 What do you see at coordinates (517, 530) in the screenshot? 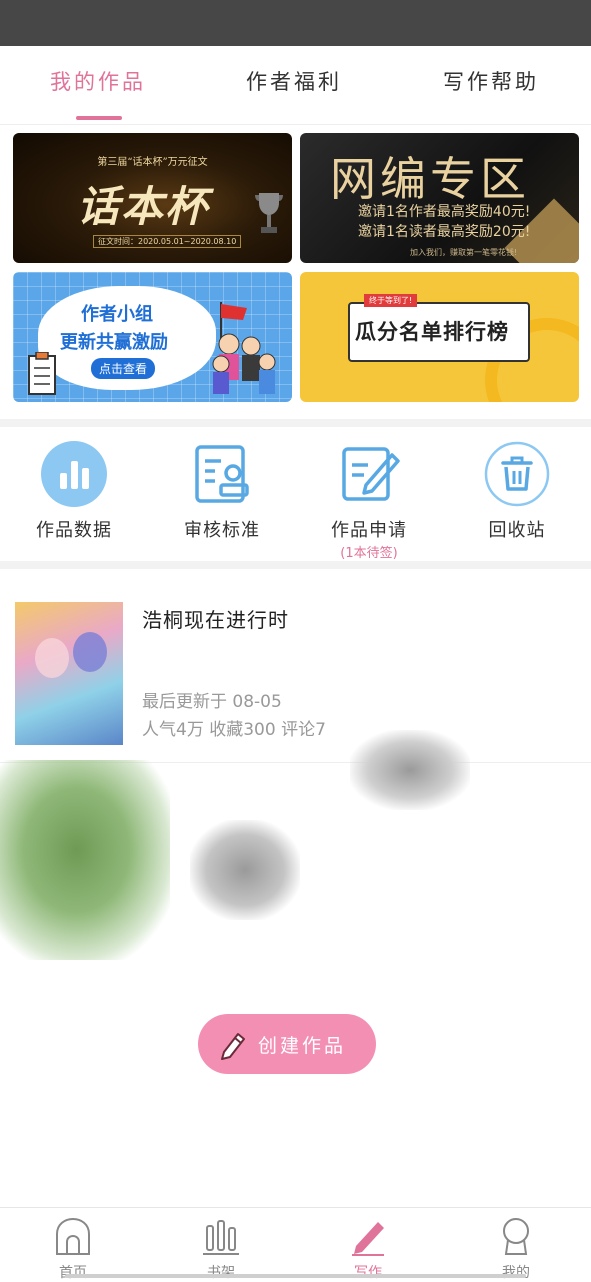
I see `action-label: 回收站` at bounding box center [517, 530].